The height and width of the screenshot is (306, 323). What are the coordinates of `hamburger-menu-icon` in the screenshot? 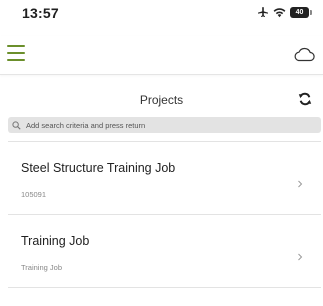 It's located at (17, 53).